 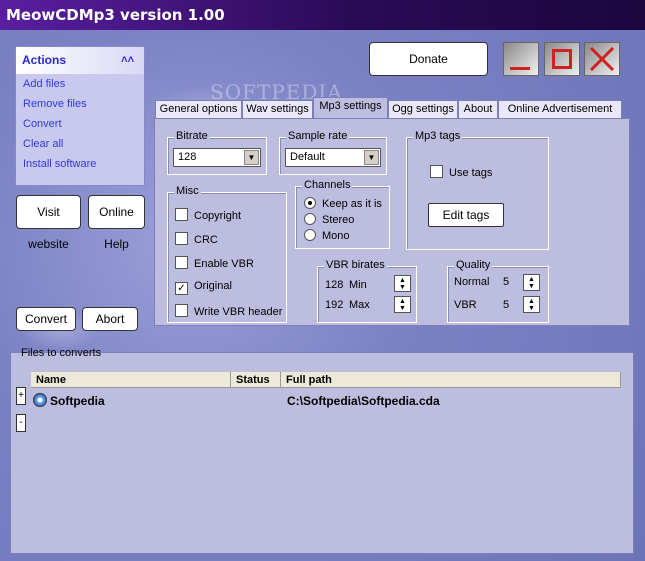 What do you see at coordinates (238, 312) in the screenshot?
I see `write-vbr-header-label: Write VBR header` at bounding box center [238, 312].